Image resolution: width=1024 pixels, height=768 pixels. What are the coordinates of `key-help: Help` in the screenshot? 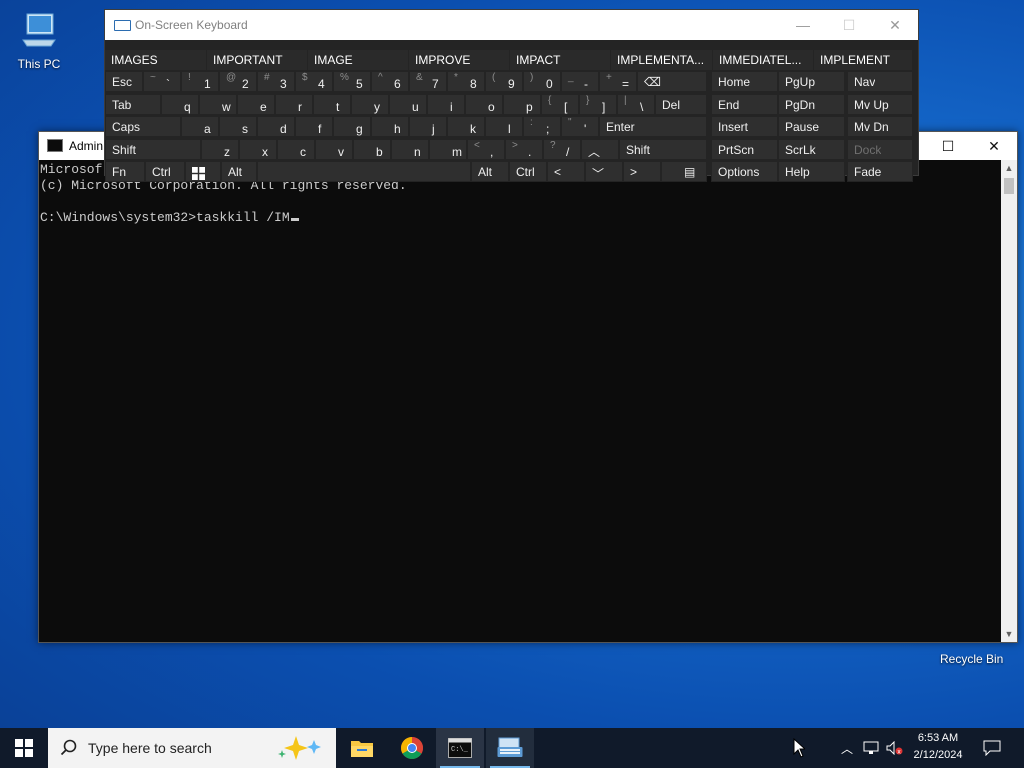 It's located at (811, 171).